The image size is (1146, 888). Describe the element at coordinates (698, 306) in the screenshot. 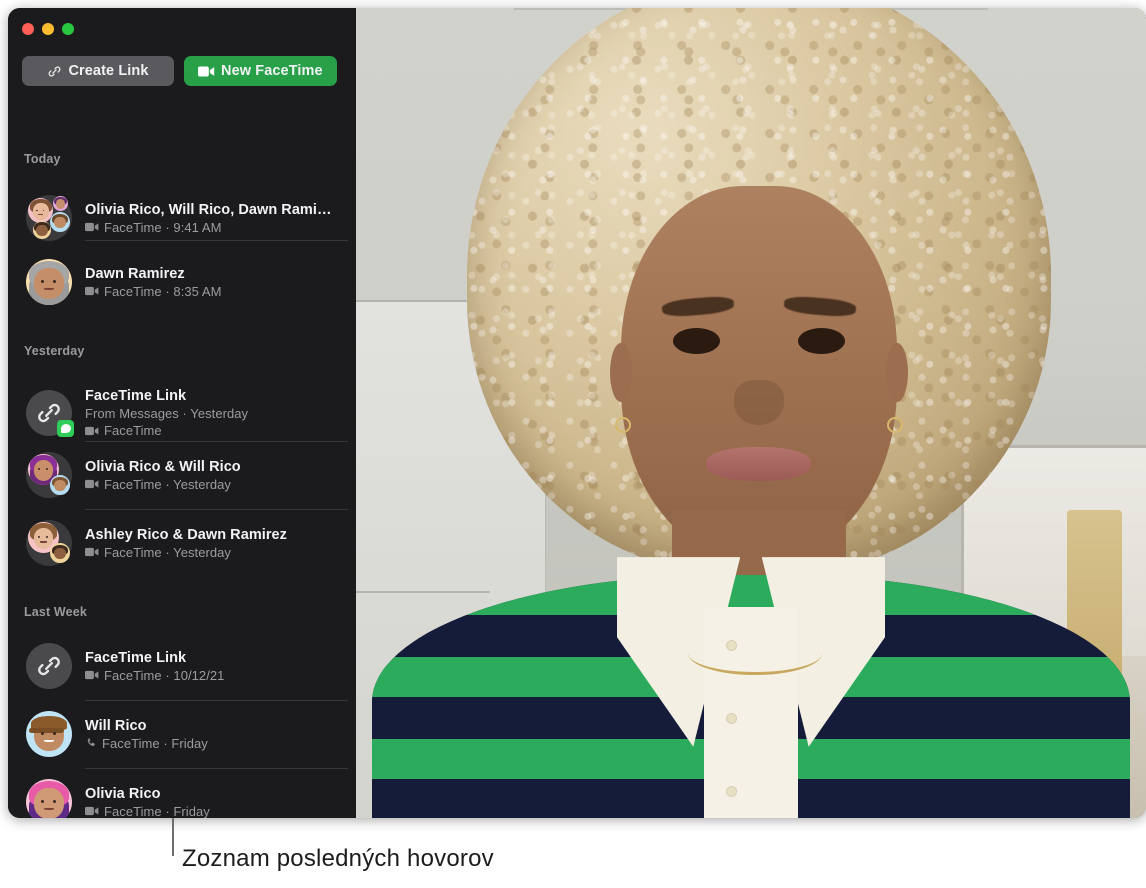

I see `eyebrow-left` at that location.